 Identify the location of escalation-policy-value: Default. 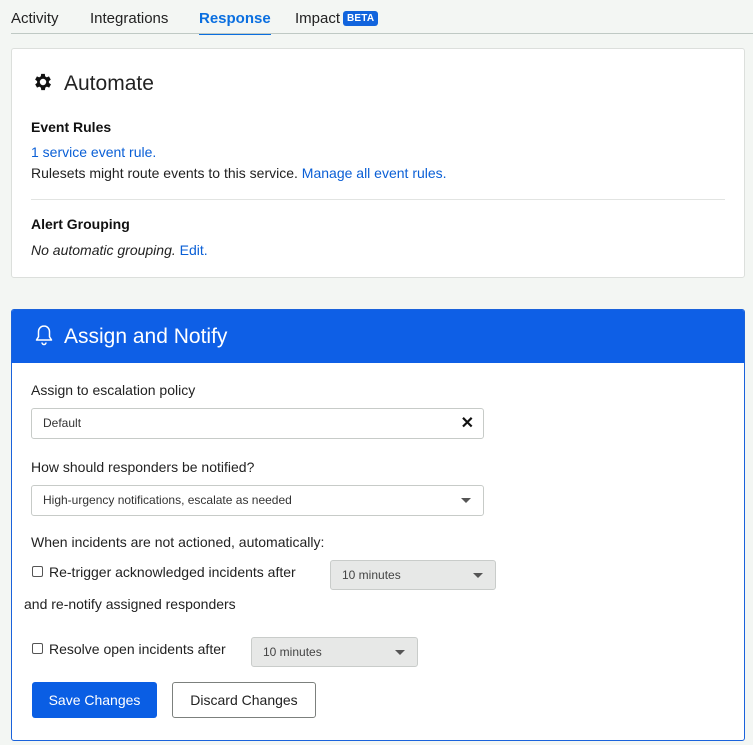
(62, 423).